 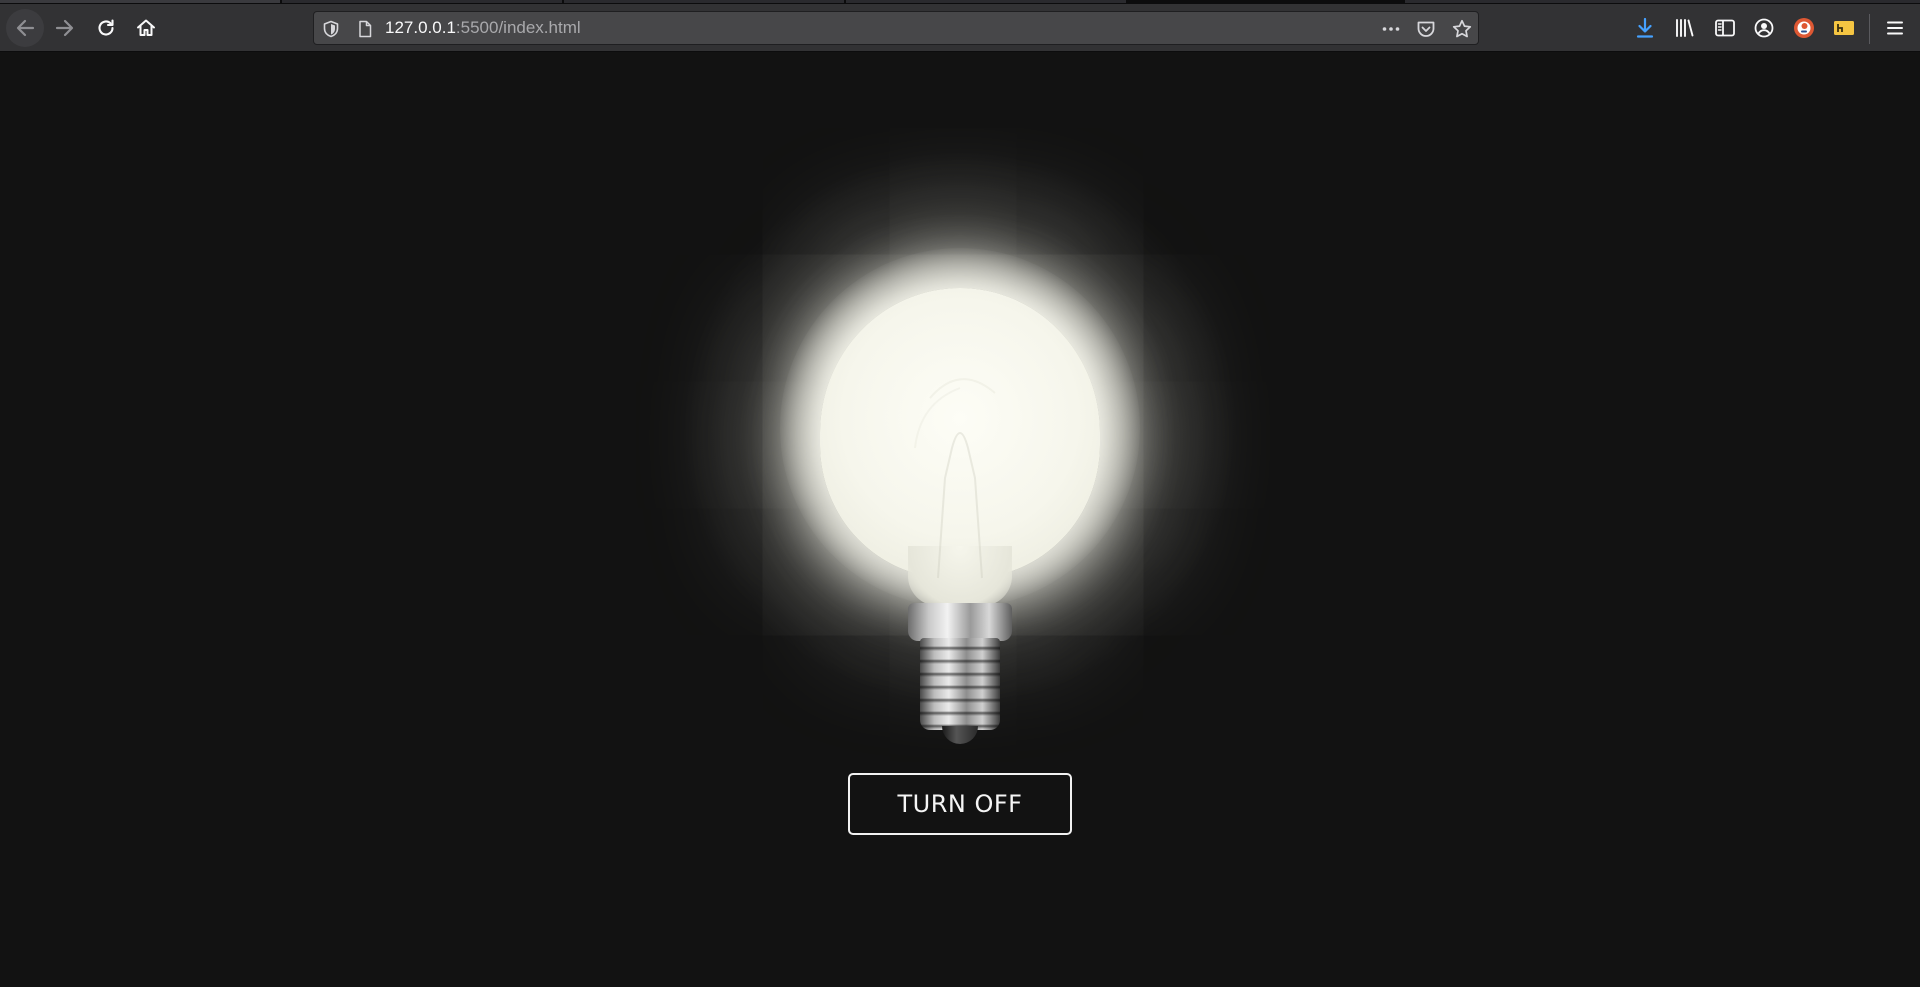 I want to click on more-dots-icon, so click(x=1391, y=29).